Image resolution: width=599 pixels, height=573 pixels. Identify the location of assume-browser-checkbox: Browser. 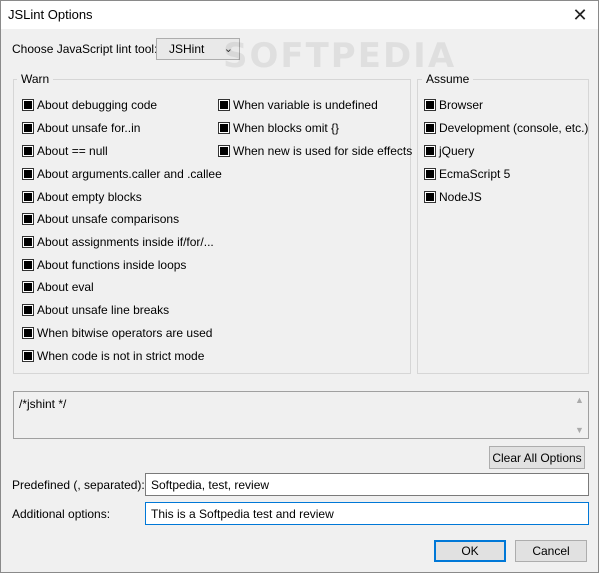
(453, 105).